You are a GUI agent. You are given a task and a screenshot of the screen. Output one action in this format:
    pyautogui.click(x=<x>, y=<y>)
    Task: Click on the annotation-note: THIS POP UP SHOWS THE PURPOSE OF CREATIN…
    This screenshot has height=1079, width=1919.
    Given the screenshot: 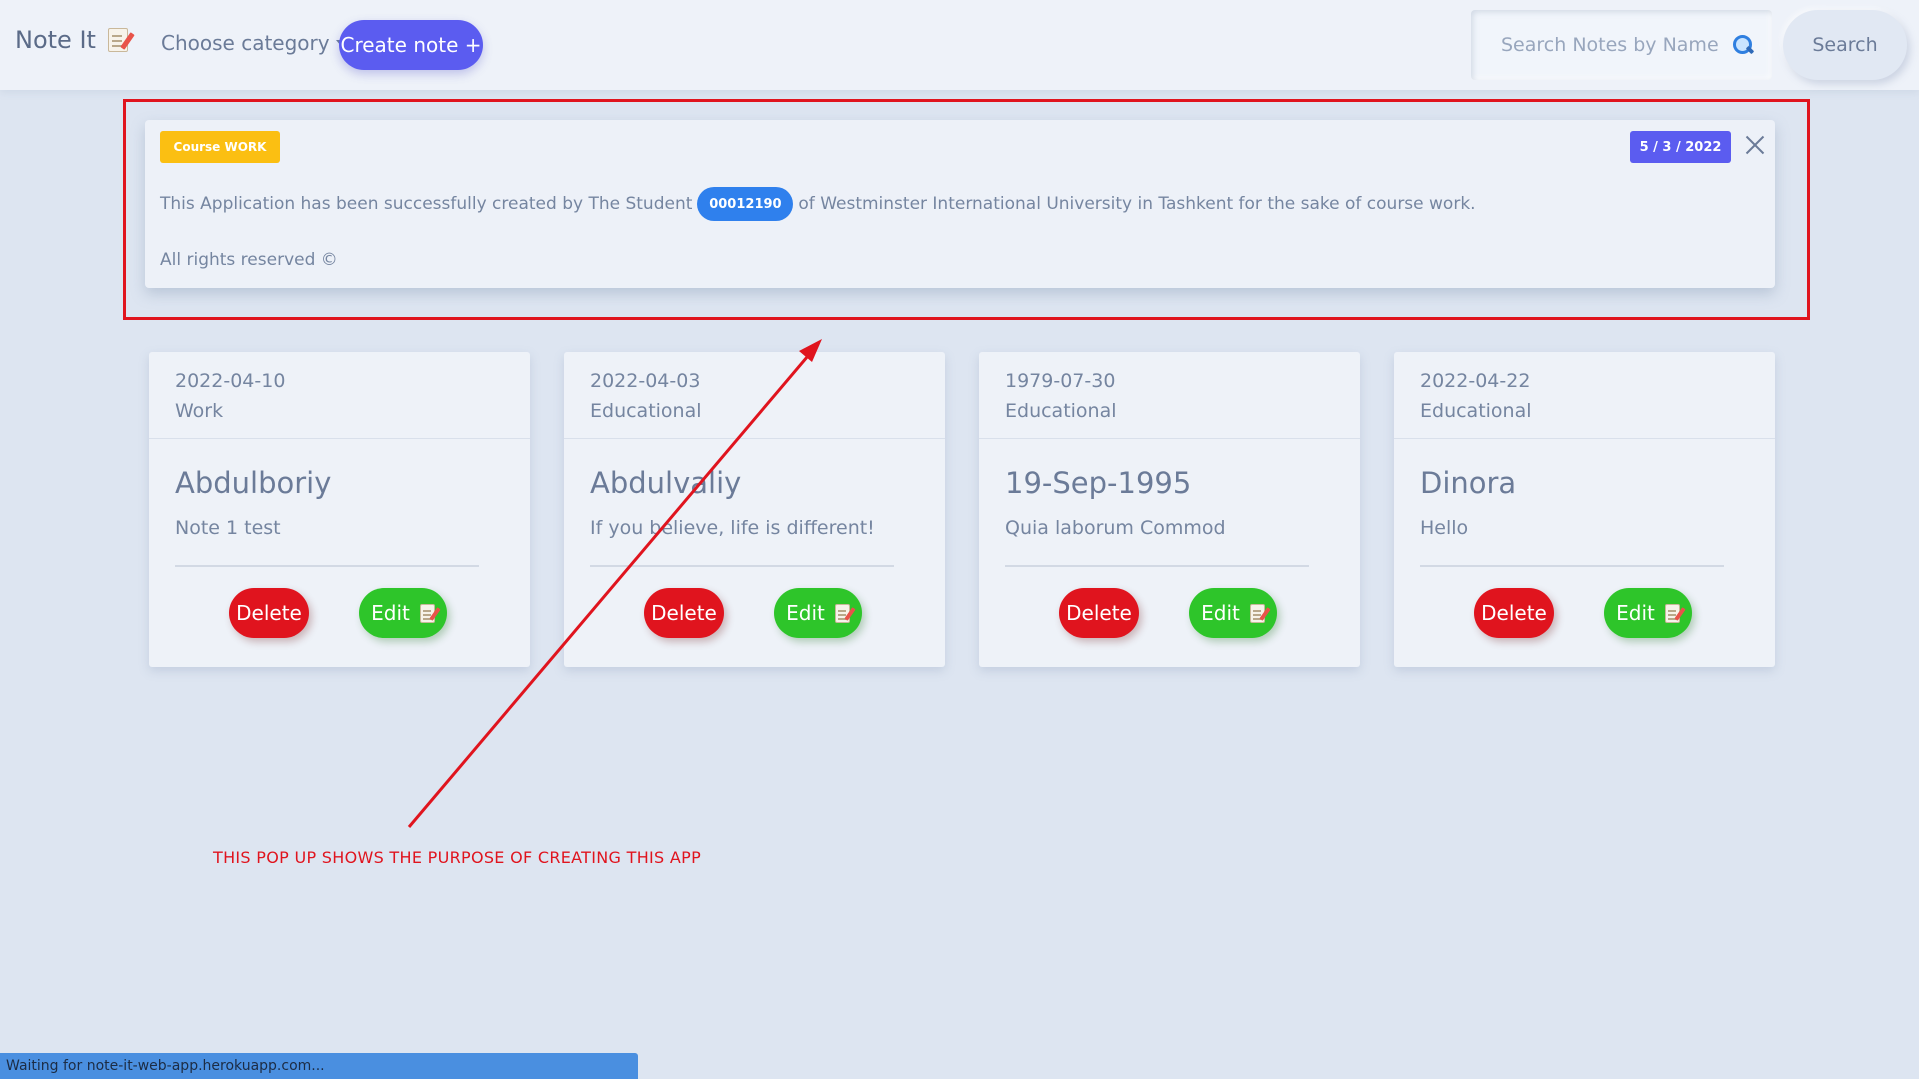 What is the action you would take?
    pyautogui.click(x=457, y=857)
    